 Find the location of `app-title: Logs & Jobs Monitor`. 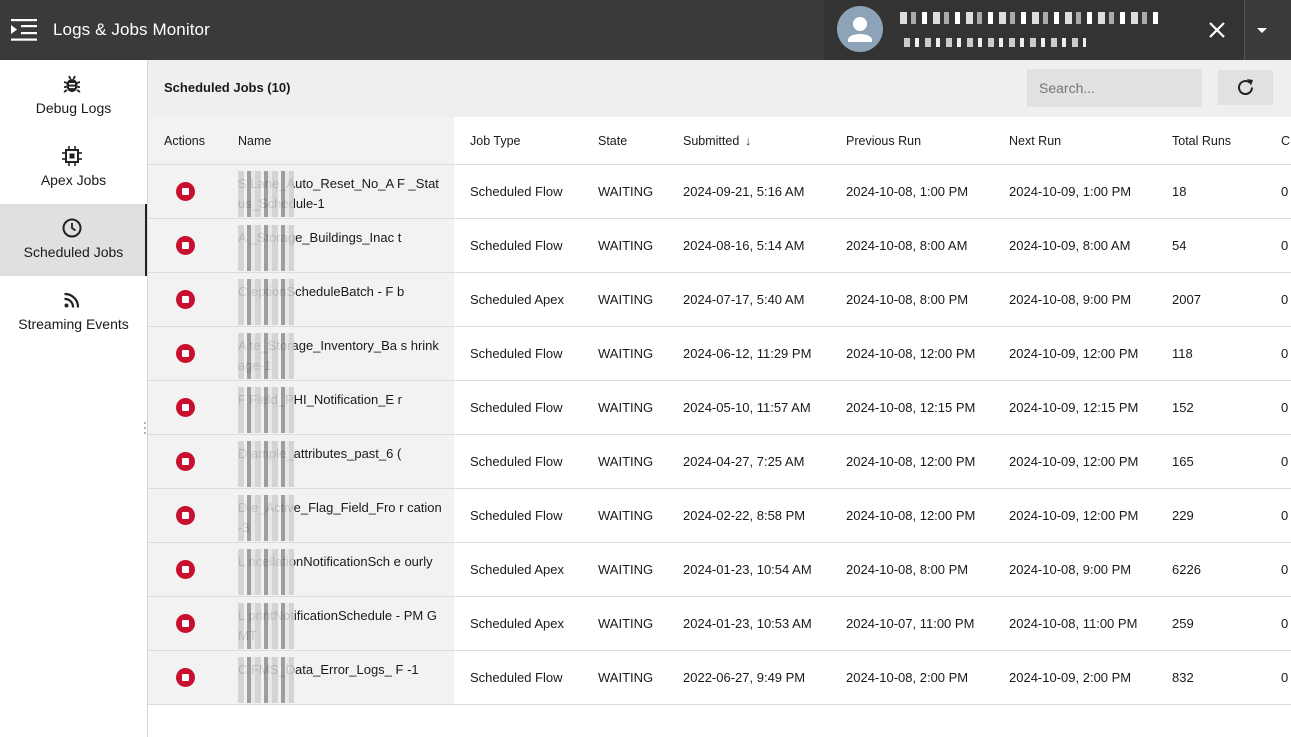

app-title: Logs & Jobs Monitor is located at coordinates (131, 29).